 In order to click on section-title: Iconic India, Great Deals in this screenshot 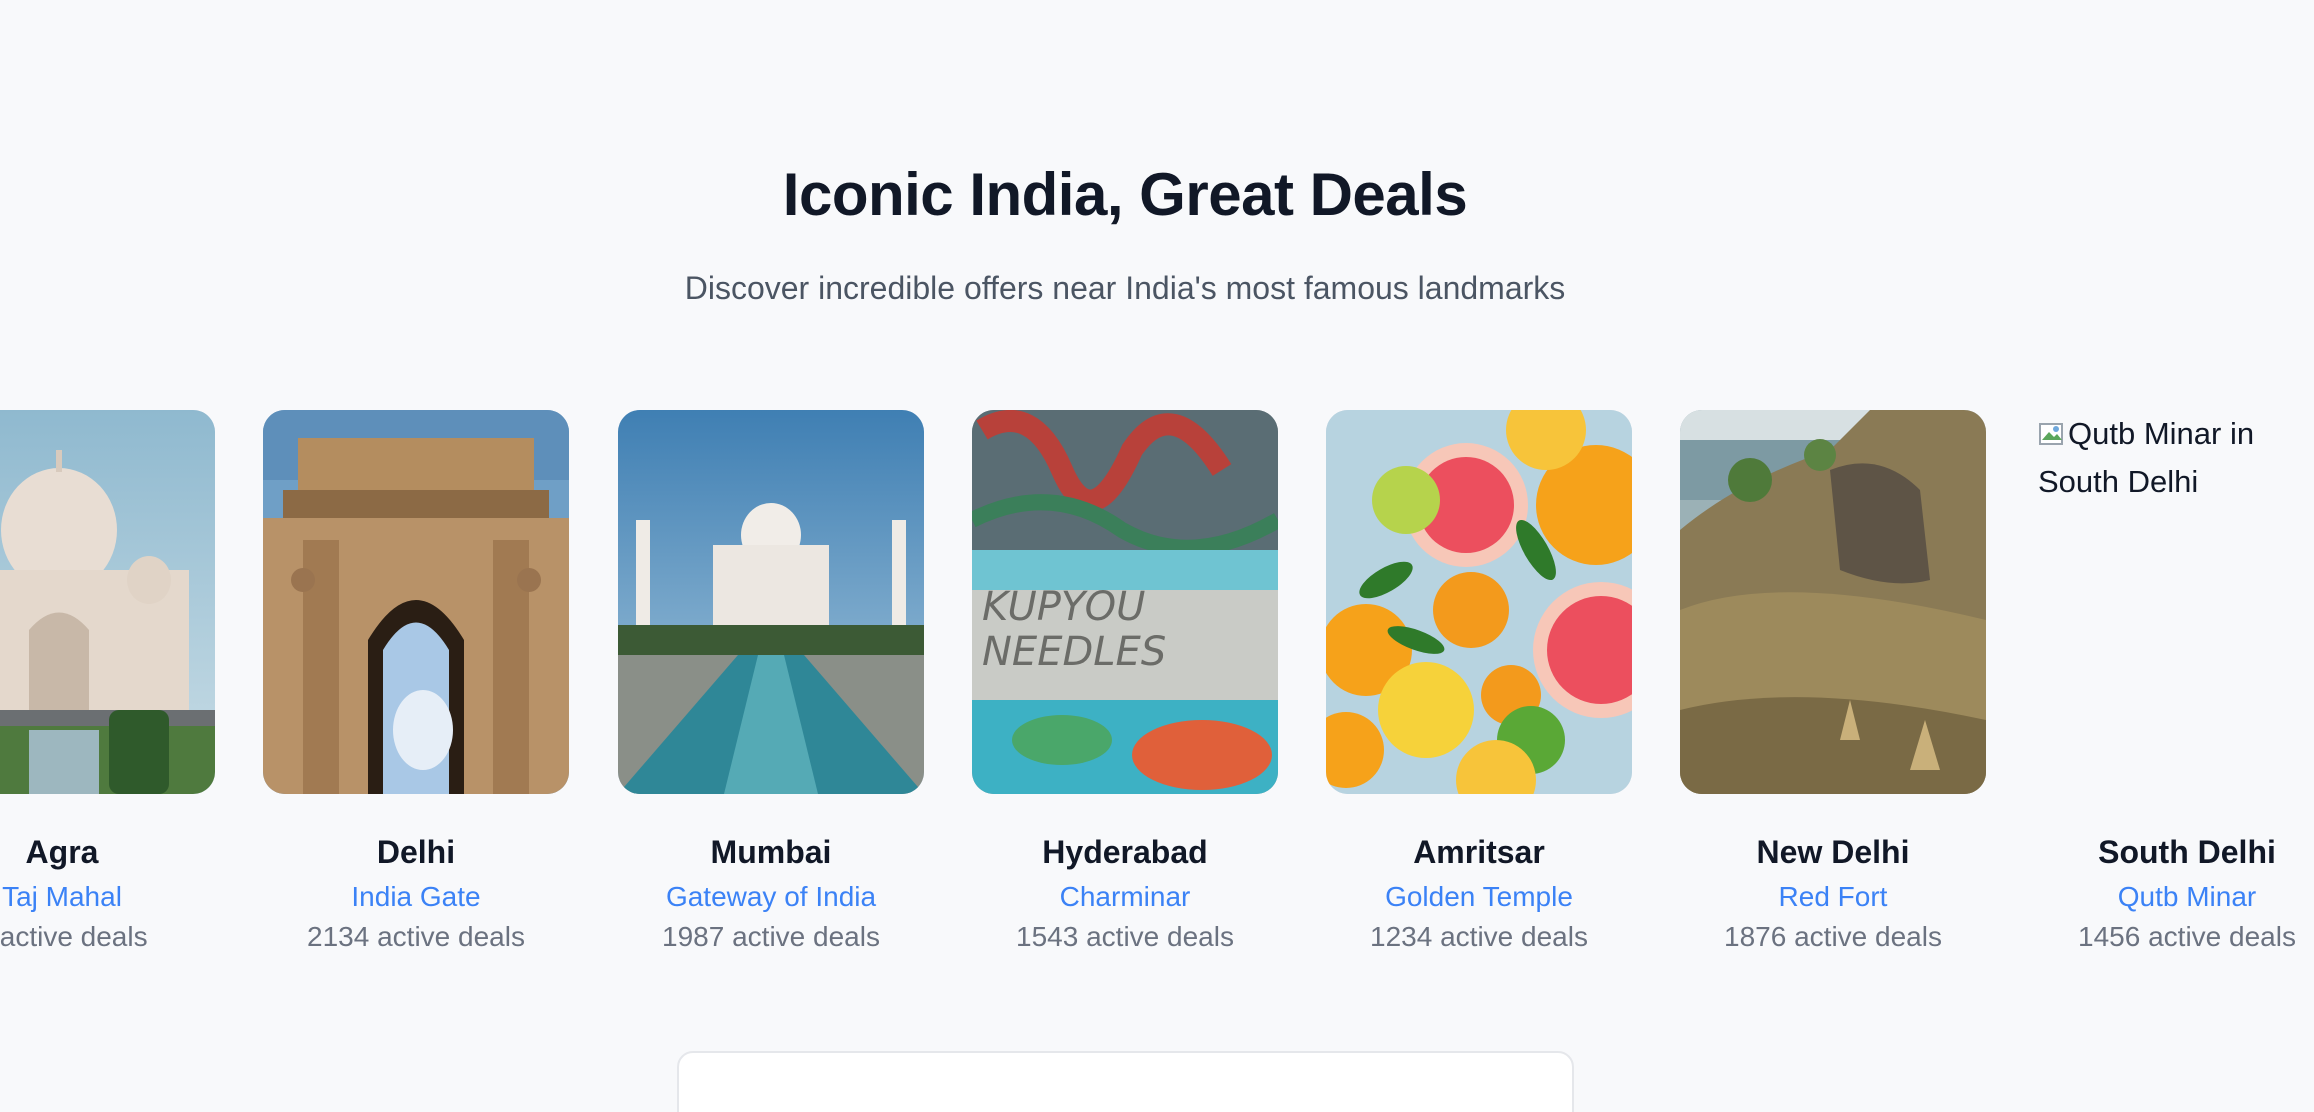, I will do `click(1125, 194)`.